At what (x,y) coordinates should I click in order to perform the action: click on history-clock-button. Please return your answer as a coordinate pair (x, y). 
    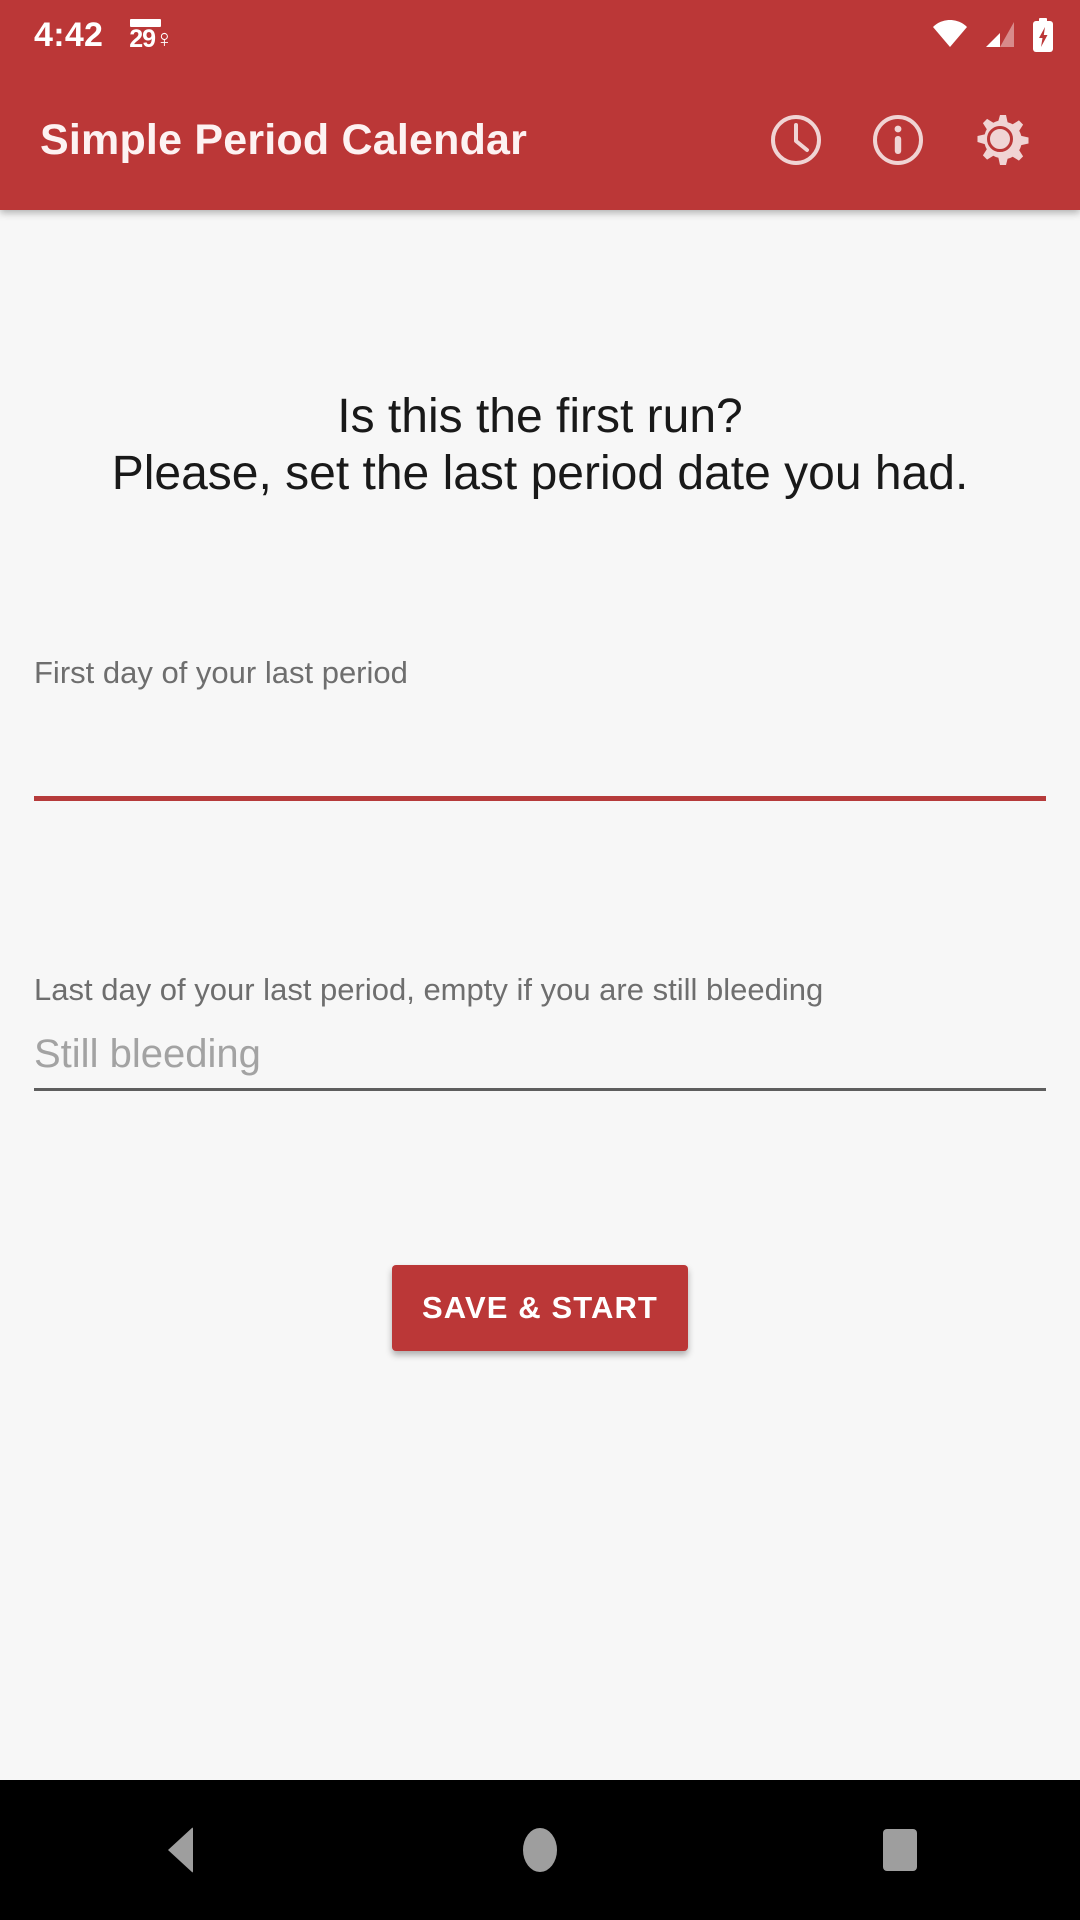
    Looking at the image, I should click on (796, 140).